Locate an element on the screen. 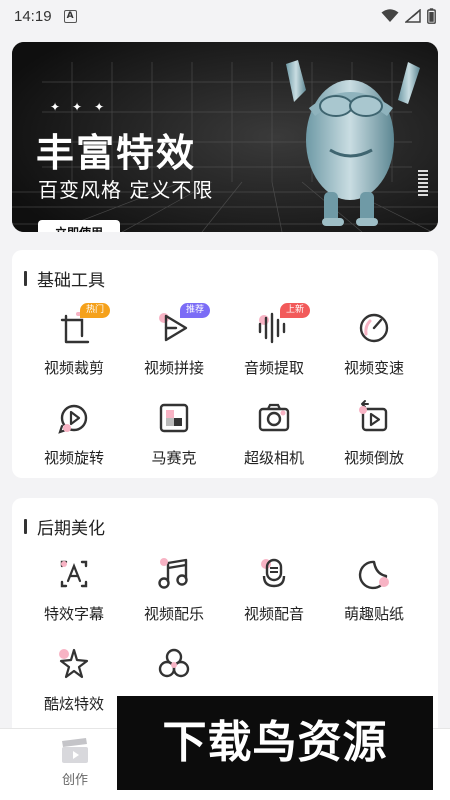 This screenshot has width=450, height=800. tool-label: 酷炫特效 is located at coordinates (73, 704).